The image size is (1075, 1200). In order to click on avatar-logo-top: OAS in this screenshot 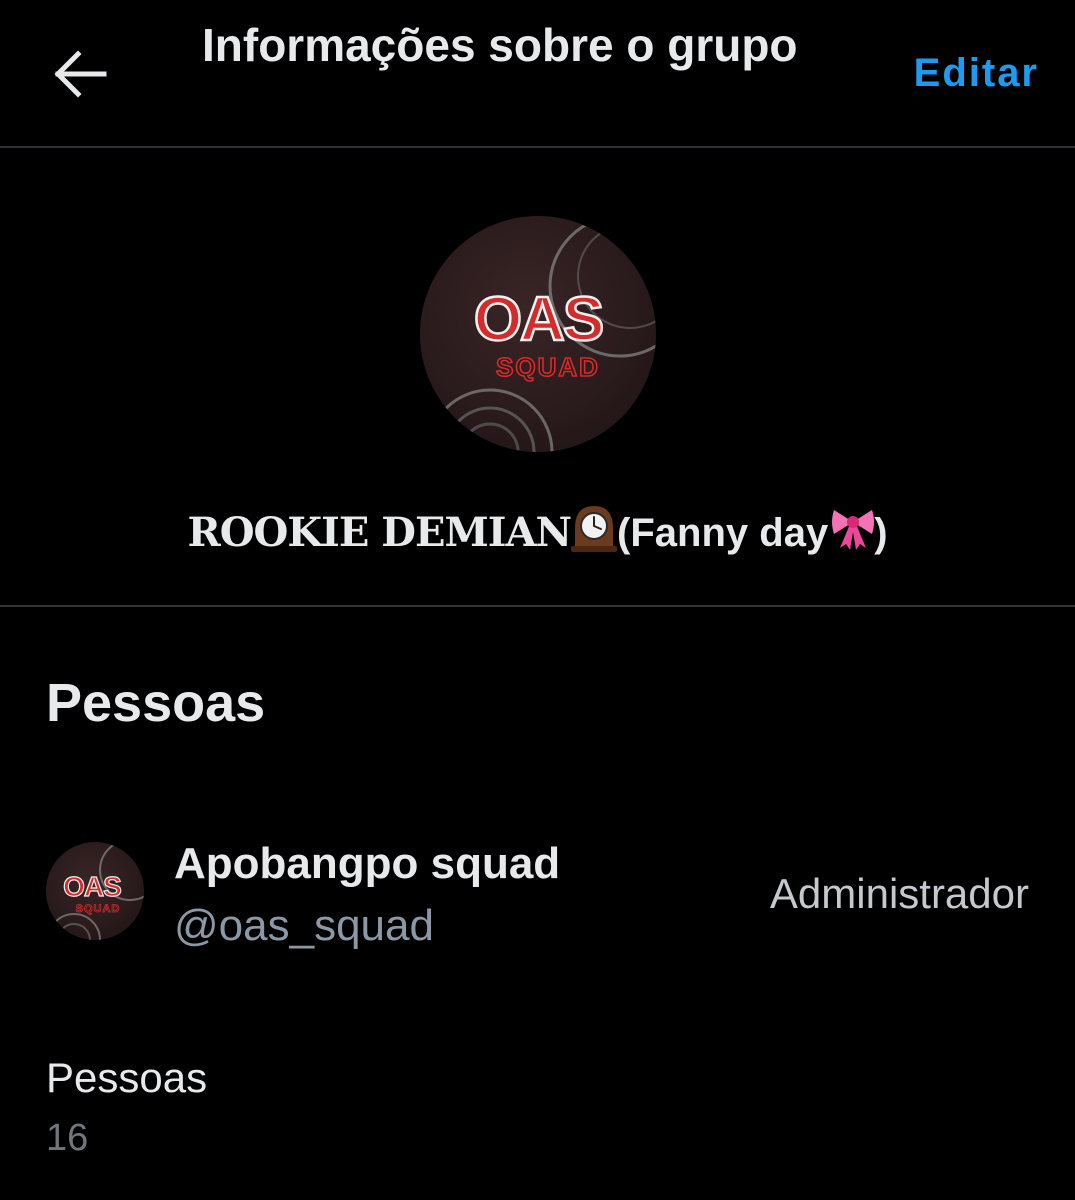, I will do `click(92, 886)`.